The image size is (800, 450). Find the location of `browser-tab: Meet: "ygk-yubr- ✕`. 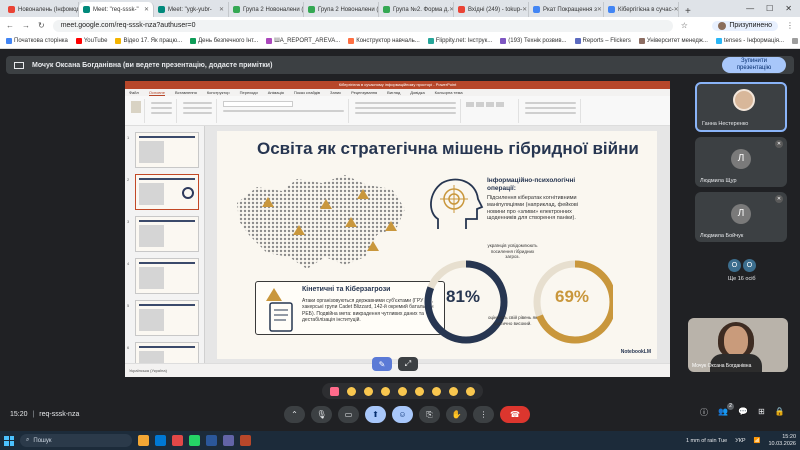

browser-tab: Meet: "ygk-yubr- ✕ is located at coordinates (191, 9).